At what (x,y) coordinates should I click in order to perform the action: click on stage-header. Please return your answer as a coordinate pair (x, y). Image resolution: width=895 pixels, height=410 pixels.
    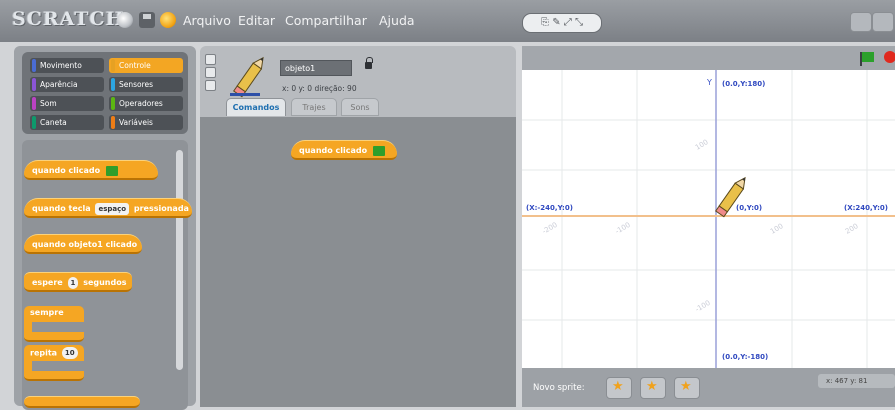
    Looking at the image, I should click on (708, 58).